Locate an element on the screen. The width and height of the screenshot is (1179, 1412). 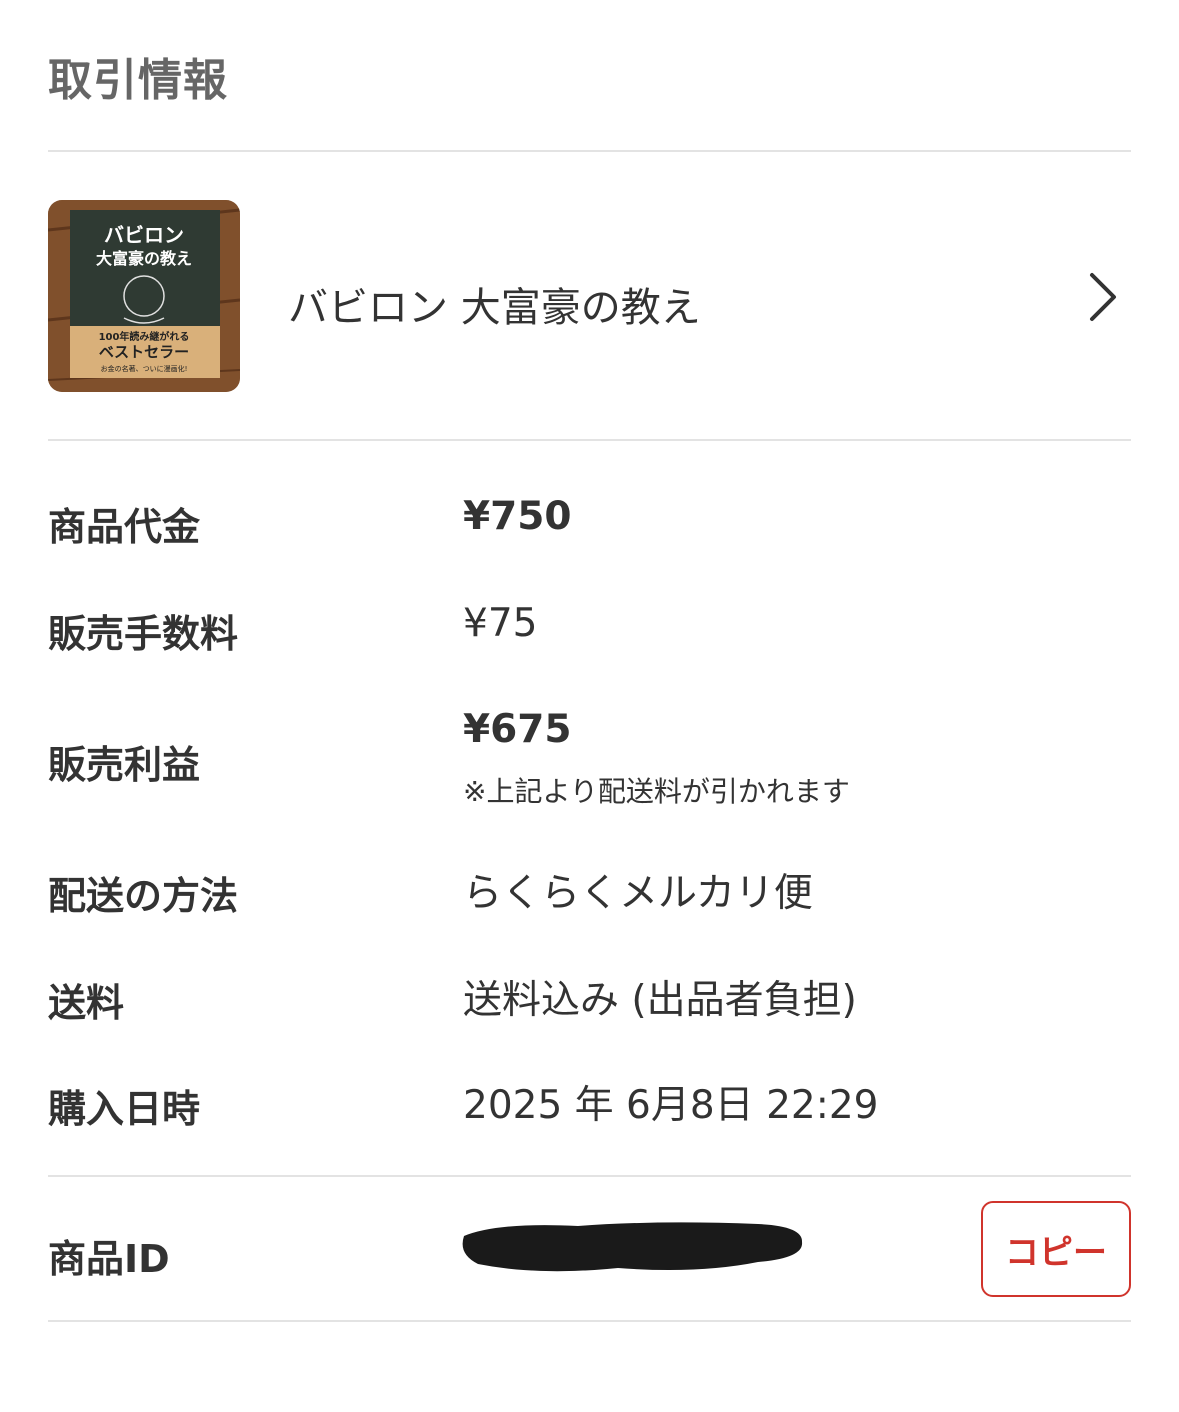
purchase-date-label: 購入日時 is located at coordinates (124, 1109).